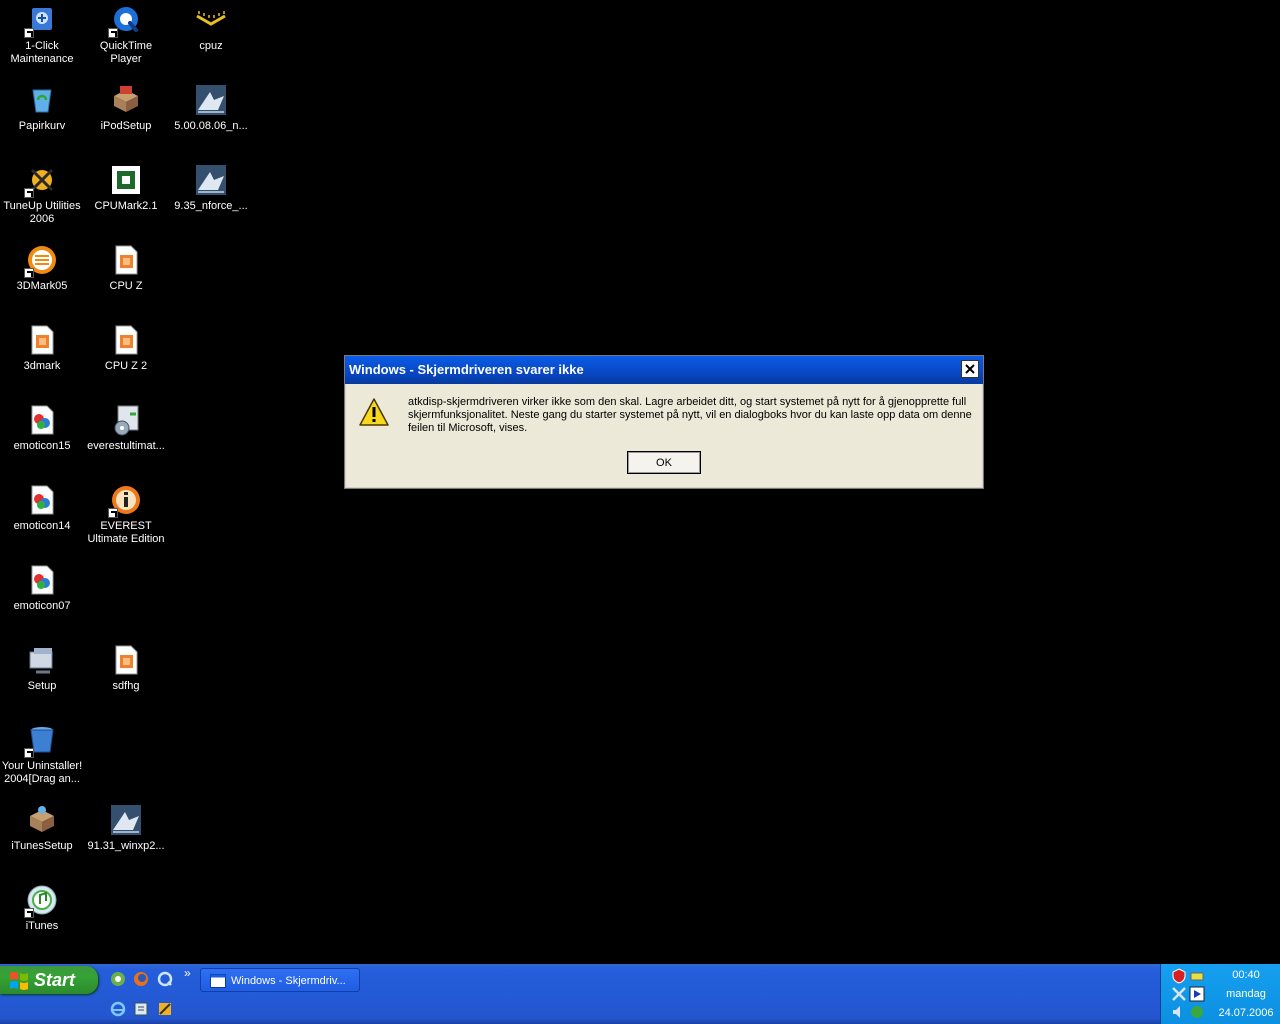 Image resolution: width=1280 pixels, height=1024 pixels. I want to click on close-icon, so click(970, 369).